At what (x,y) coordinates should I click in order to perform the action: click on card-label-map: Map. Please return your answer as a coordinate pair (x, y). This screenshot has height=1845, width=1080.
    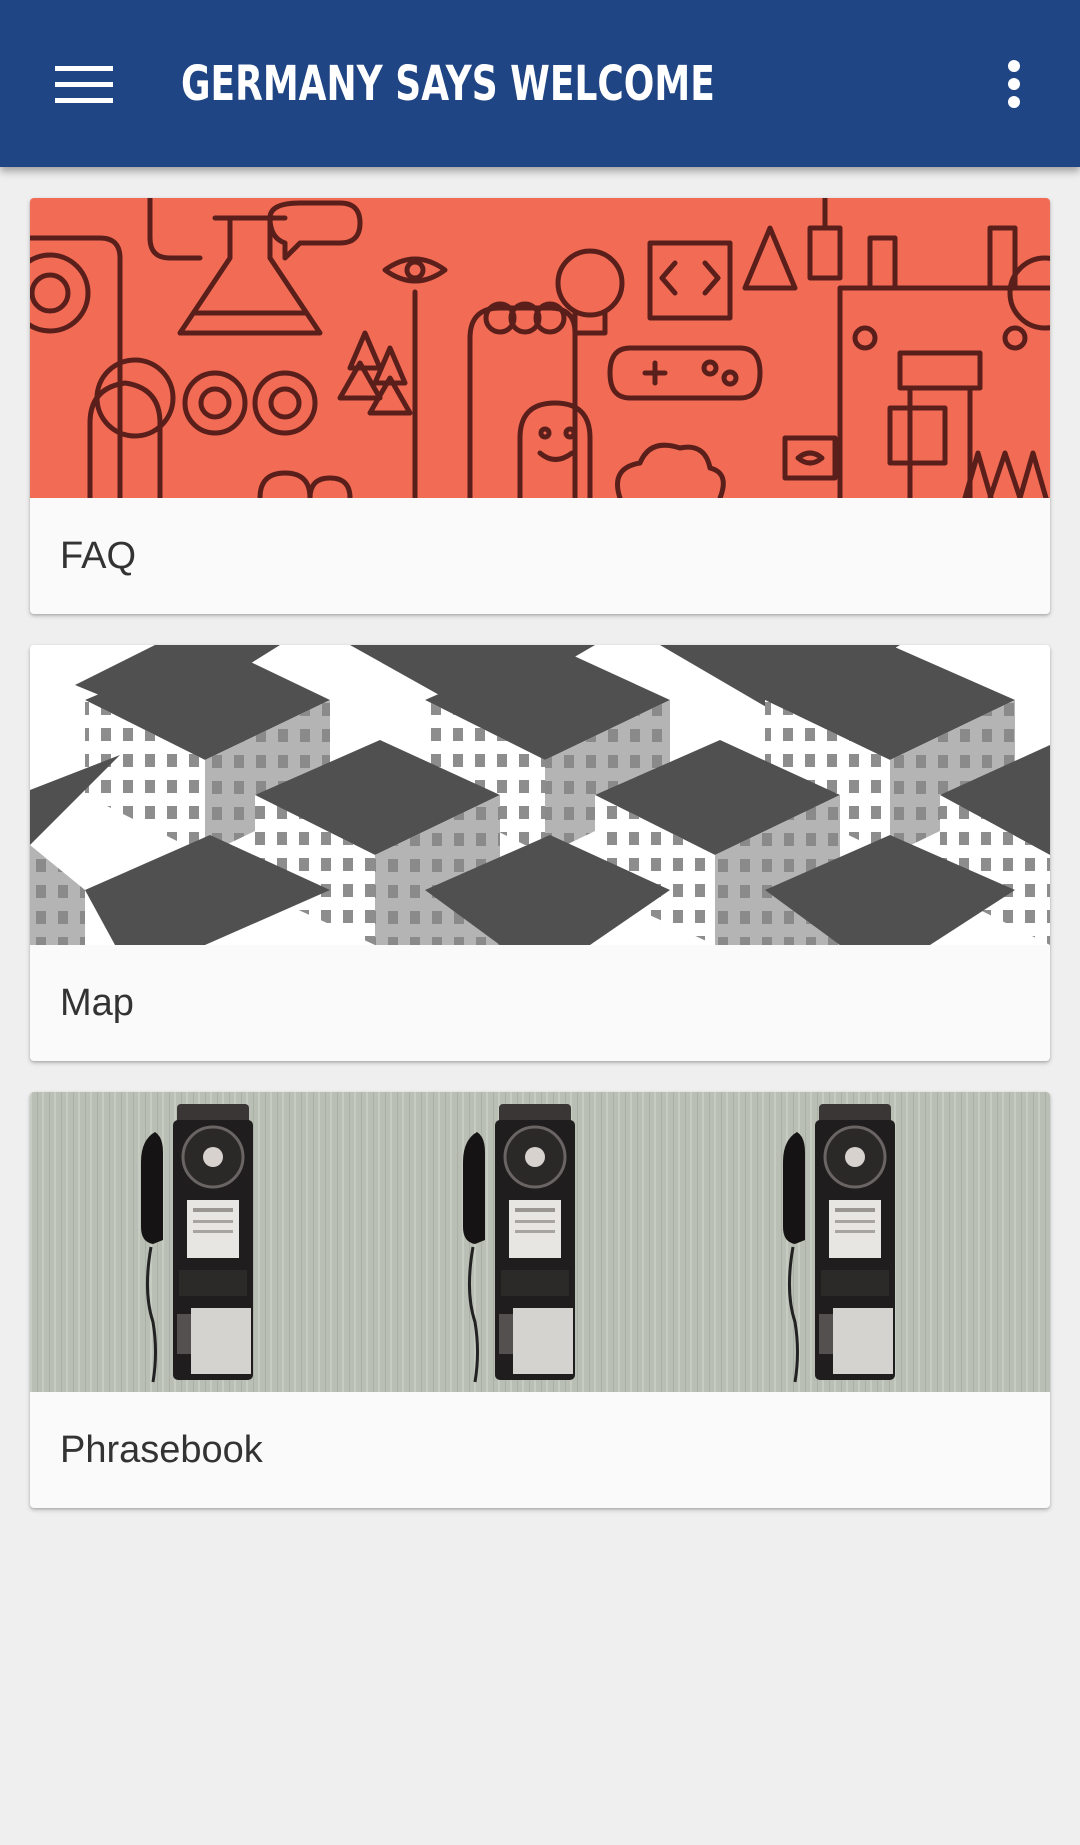
    Looking at the image, I should click on (97, 1003).